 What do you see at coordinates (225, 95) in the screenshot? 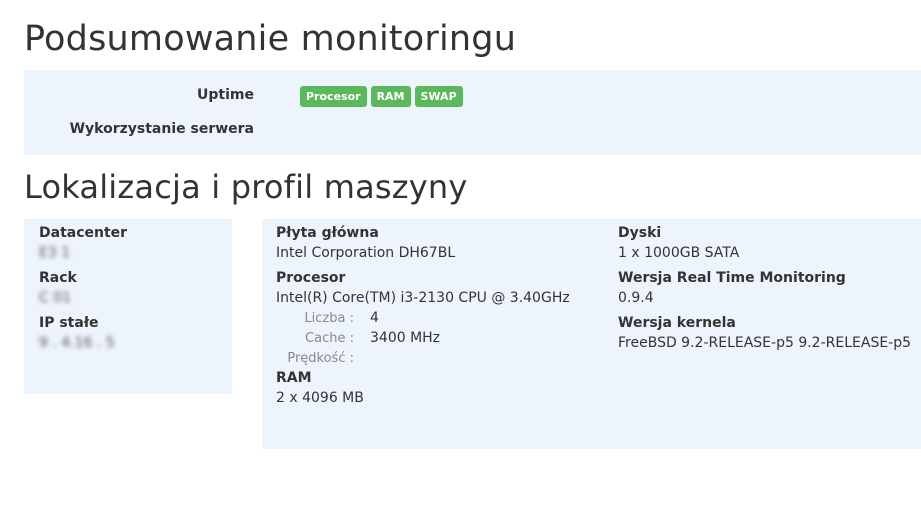
I see `uptime-label: Uptime` at bounding box center [225, 95].